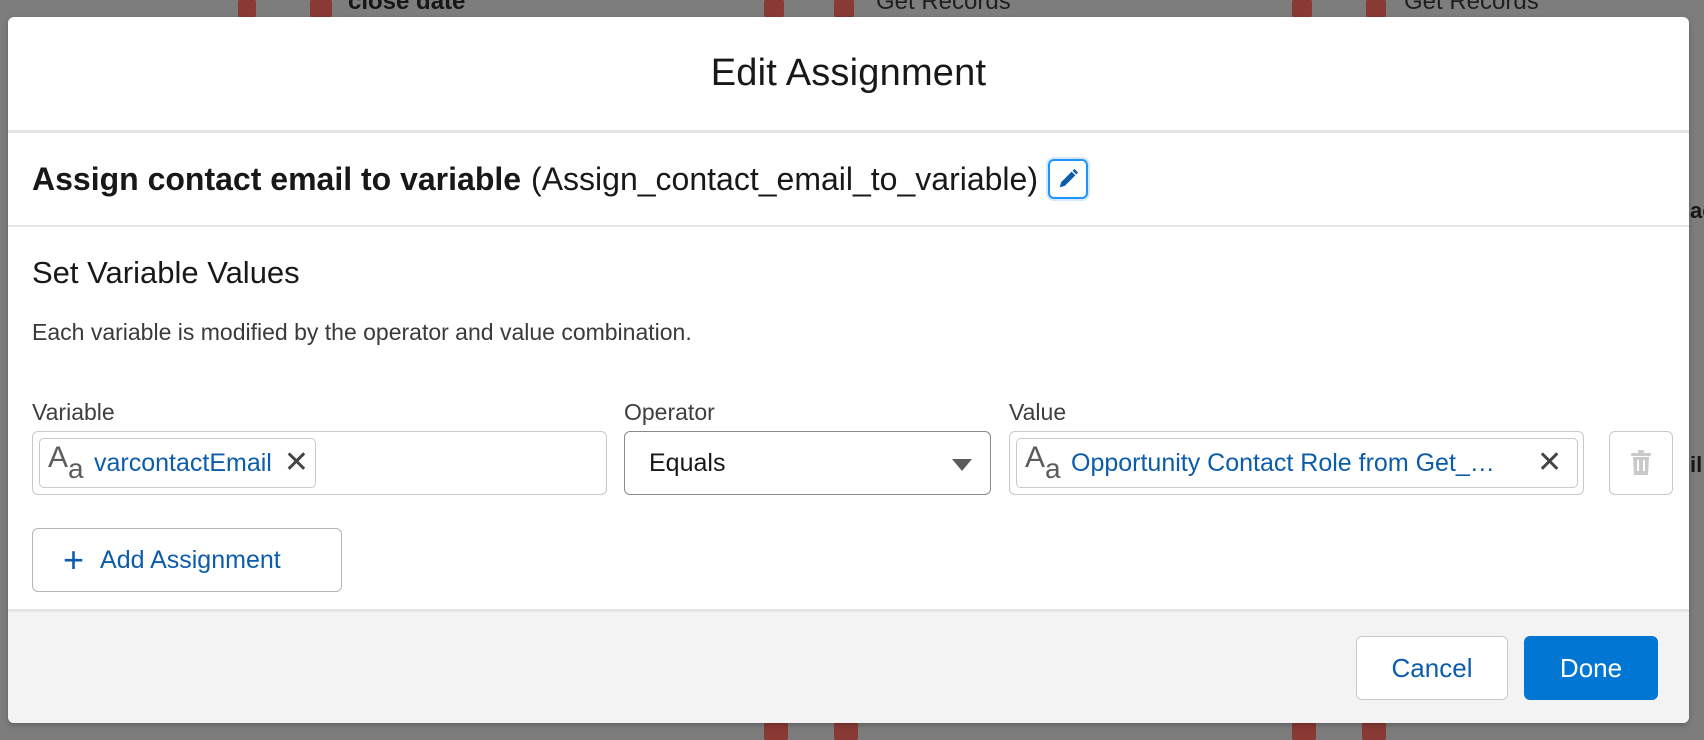  Describe the element at coordinates (1697, 210) in the screenshot. I see `flow-node-label: ac` at that location.